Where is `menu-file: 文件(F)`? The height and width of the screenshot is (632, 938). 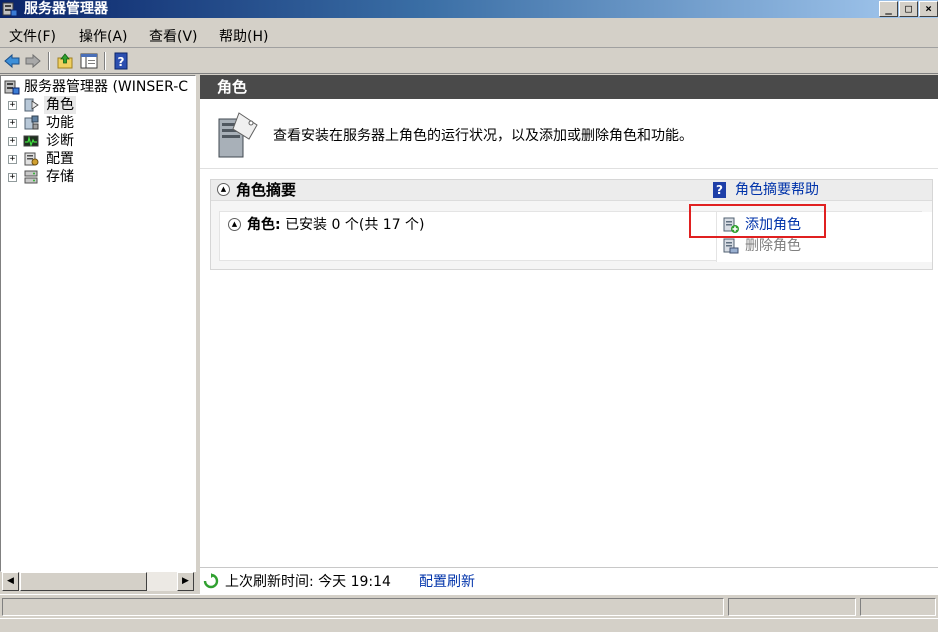
menu-file: 文件(F) is located at coordinates (32, 36).